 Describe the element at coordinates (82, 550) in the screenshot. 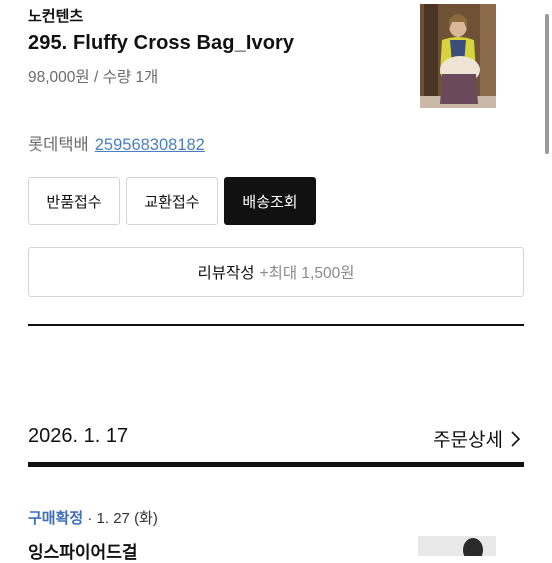

I see `seller-name: 잉스파이어드걸` at that location.